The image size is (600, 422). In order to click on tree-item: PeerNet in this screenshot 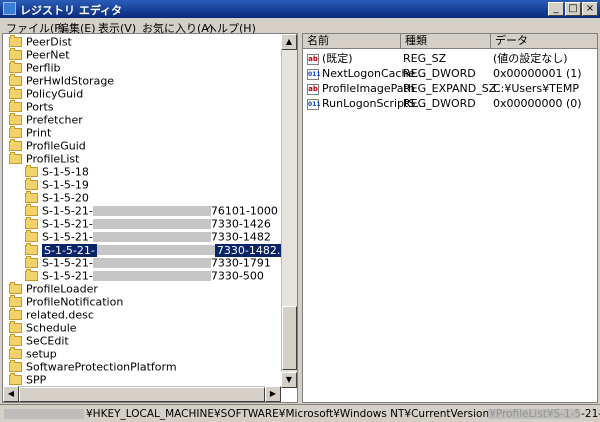, I will do `click(39, 55)`.